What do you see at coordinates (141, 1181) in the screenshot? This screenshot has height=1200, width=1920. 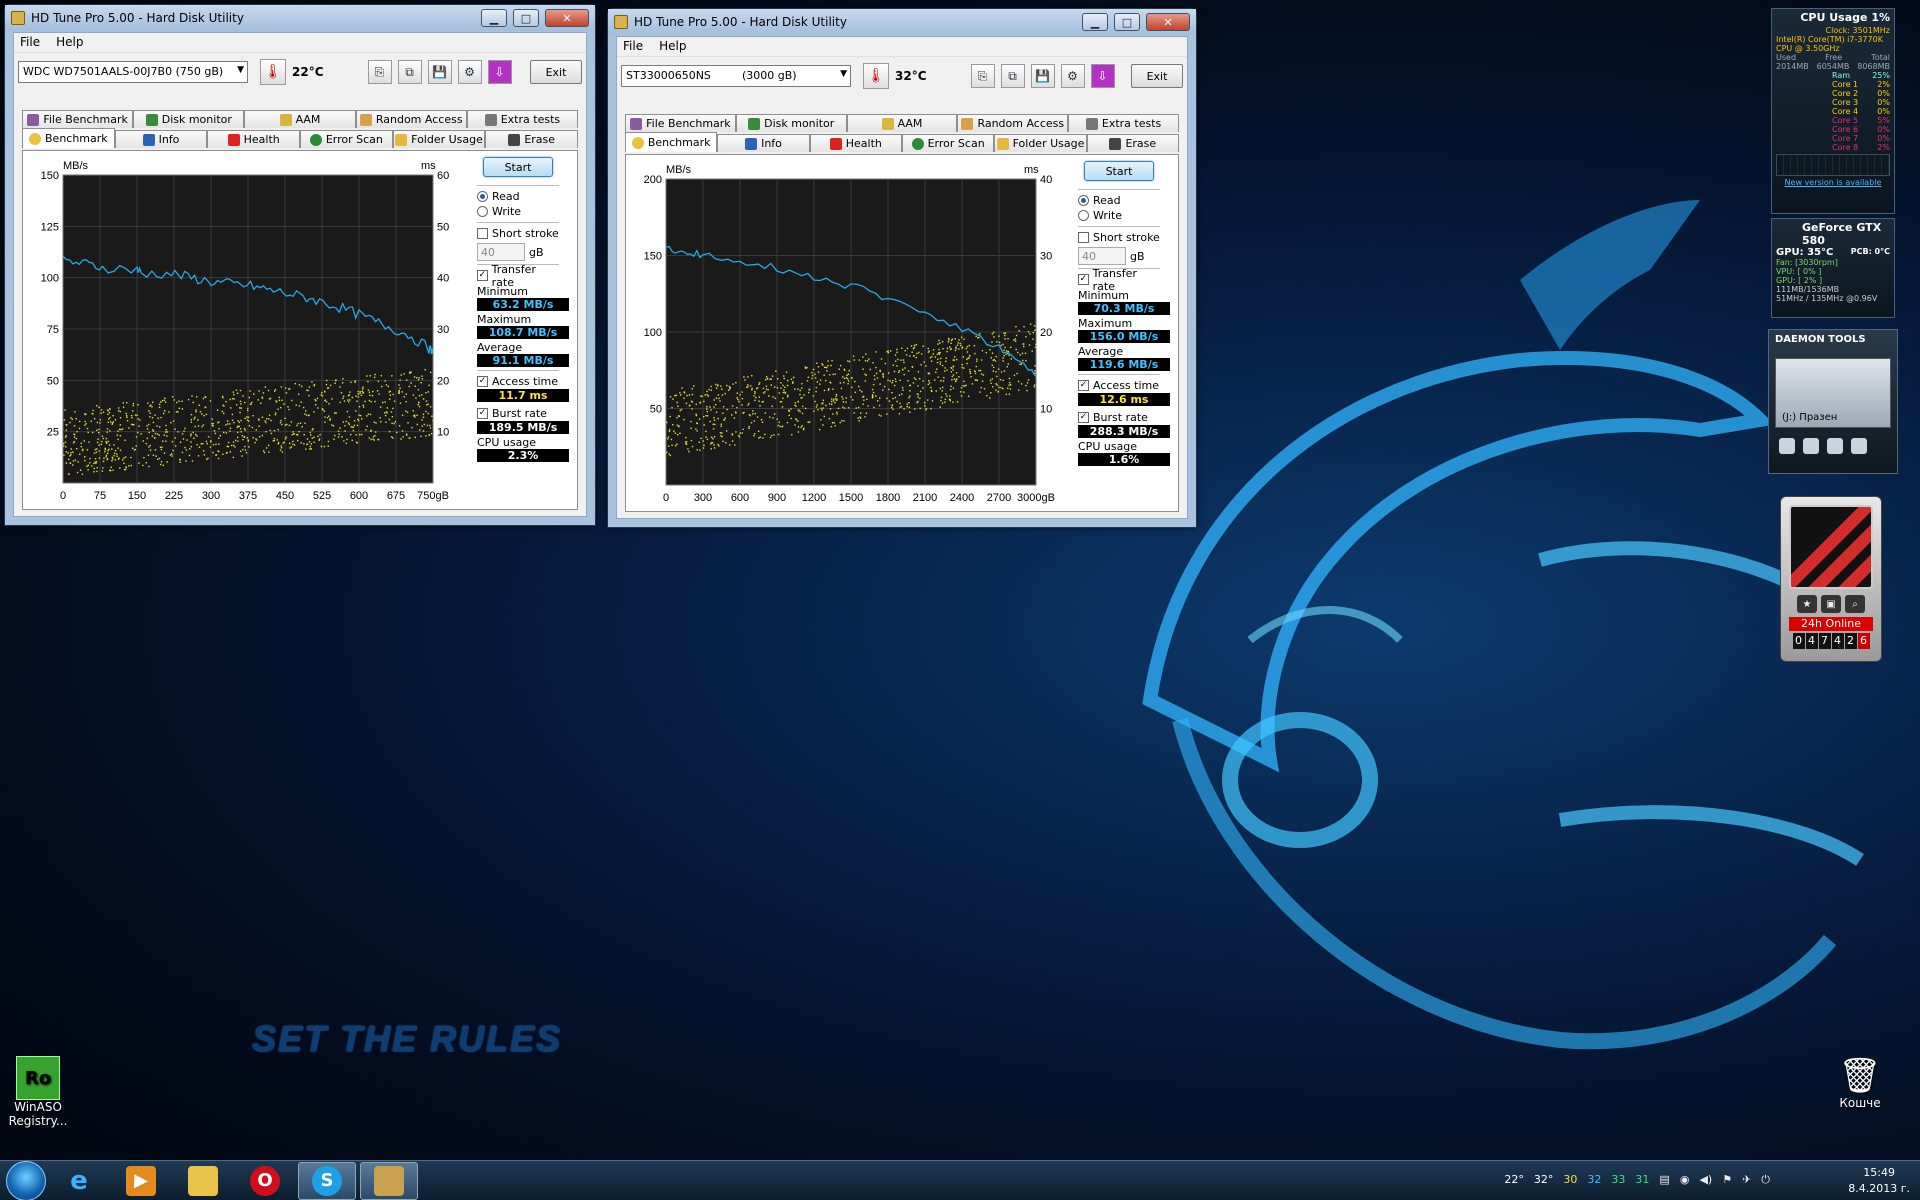 I see `taskbar-media-player: ▶` at bounding box center [141, 1181].